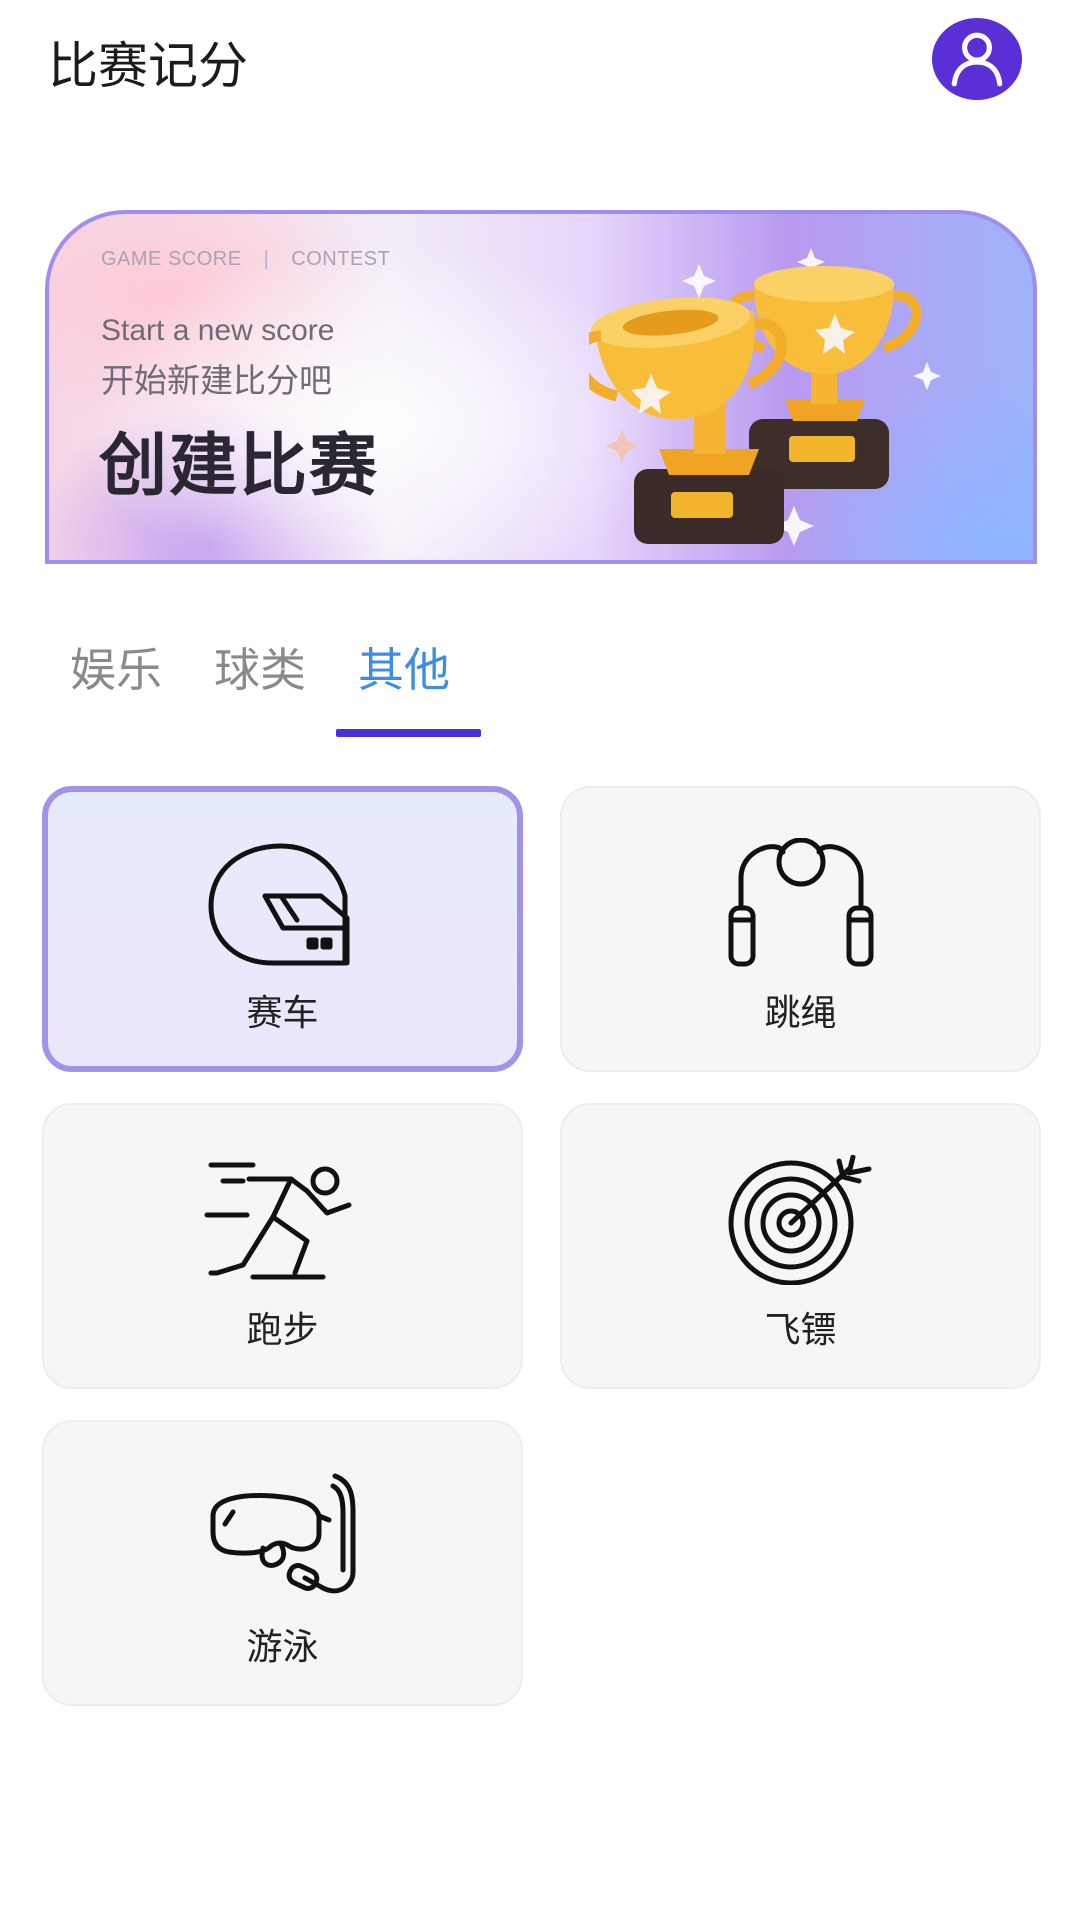 Image resolution: width=1080 pixels, height=1920 pixels. What do you see at coordinates (408, 733) in the screenshot?
I see `active-tab-indicator` at bounding box center [408, 733].